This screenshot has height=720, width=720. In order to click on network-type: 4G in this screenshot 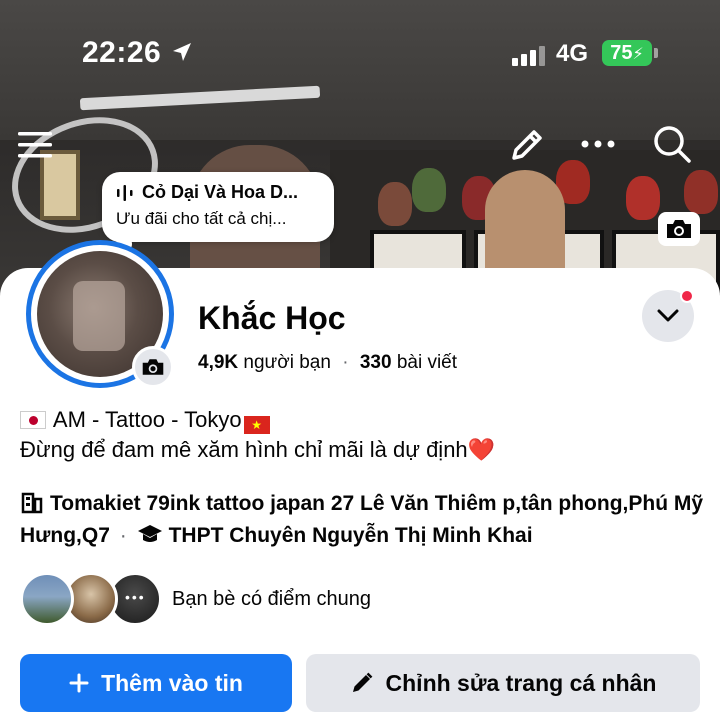, I will do `click(572, 53)`.